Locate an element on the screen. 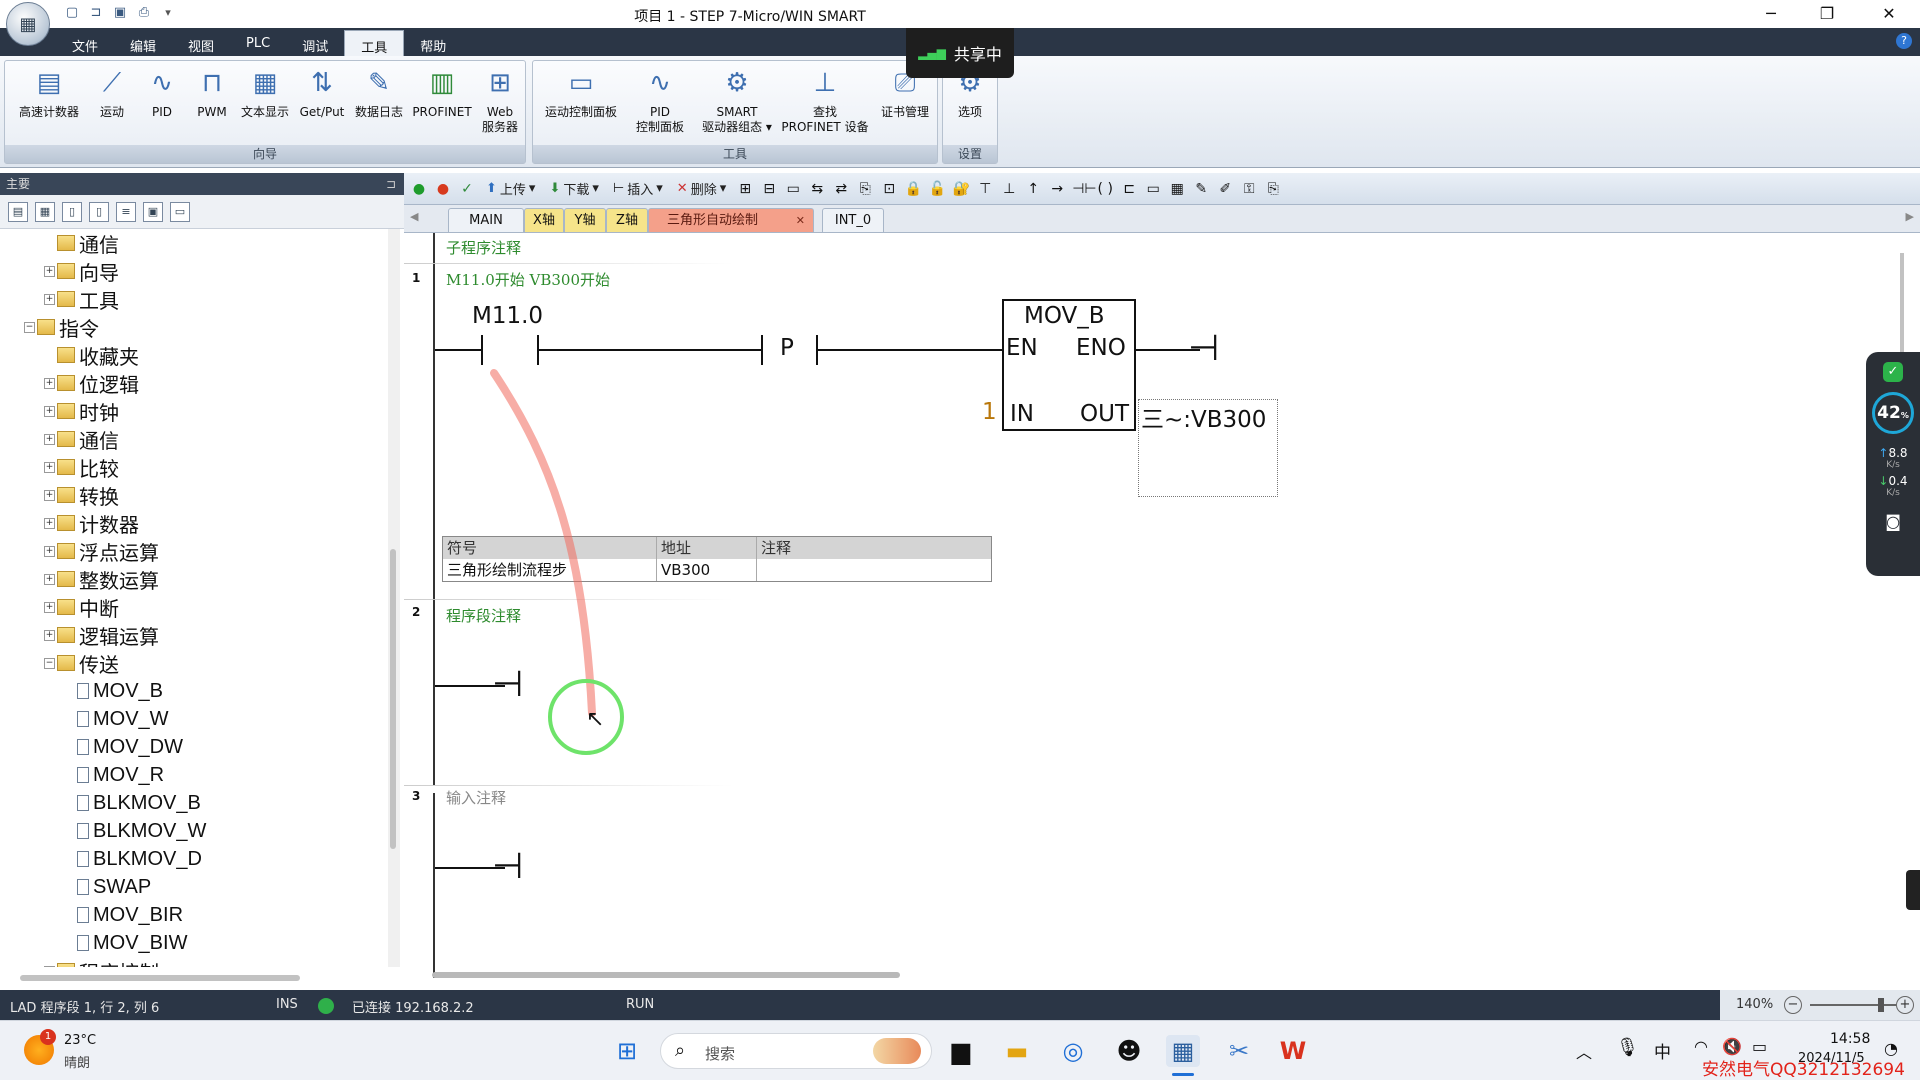  file-explorer-icon: ▬ is located at coordinates (1017, 1051).